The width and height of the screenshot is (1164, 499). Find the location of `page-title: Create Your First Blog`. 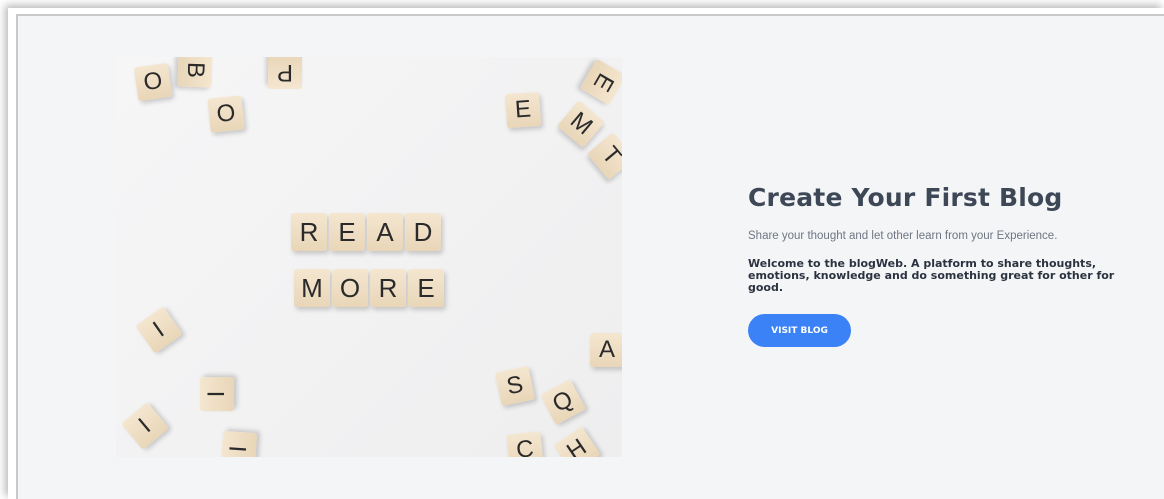

page-title: Create Your First Blog is located at coordinates (905, 197).